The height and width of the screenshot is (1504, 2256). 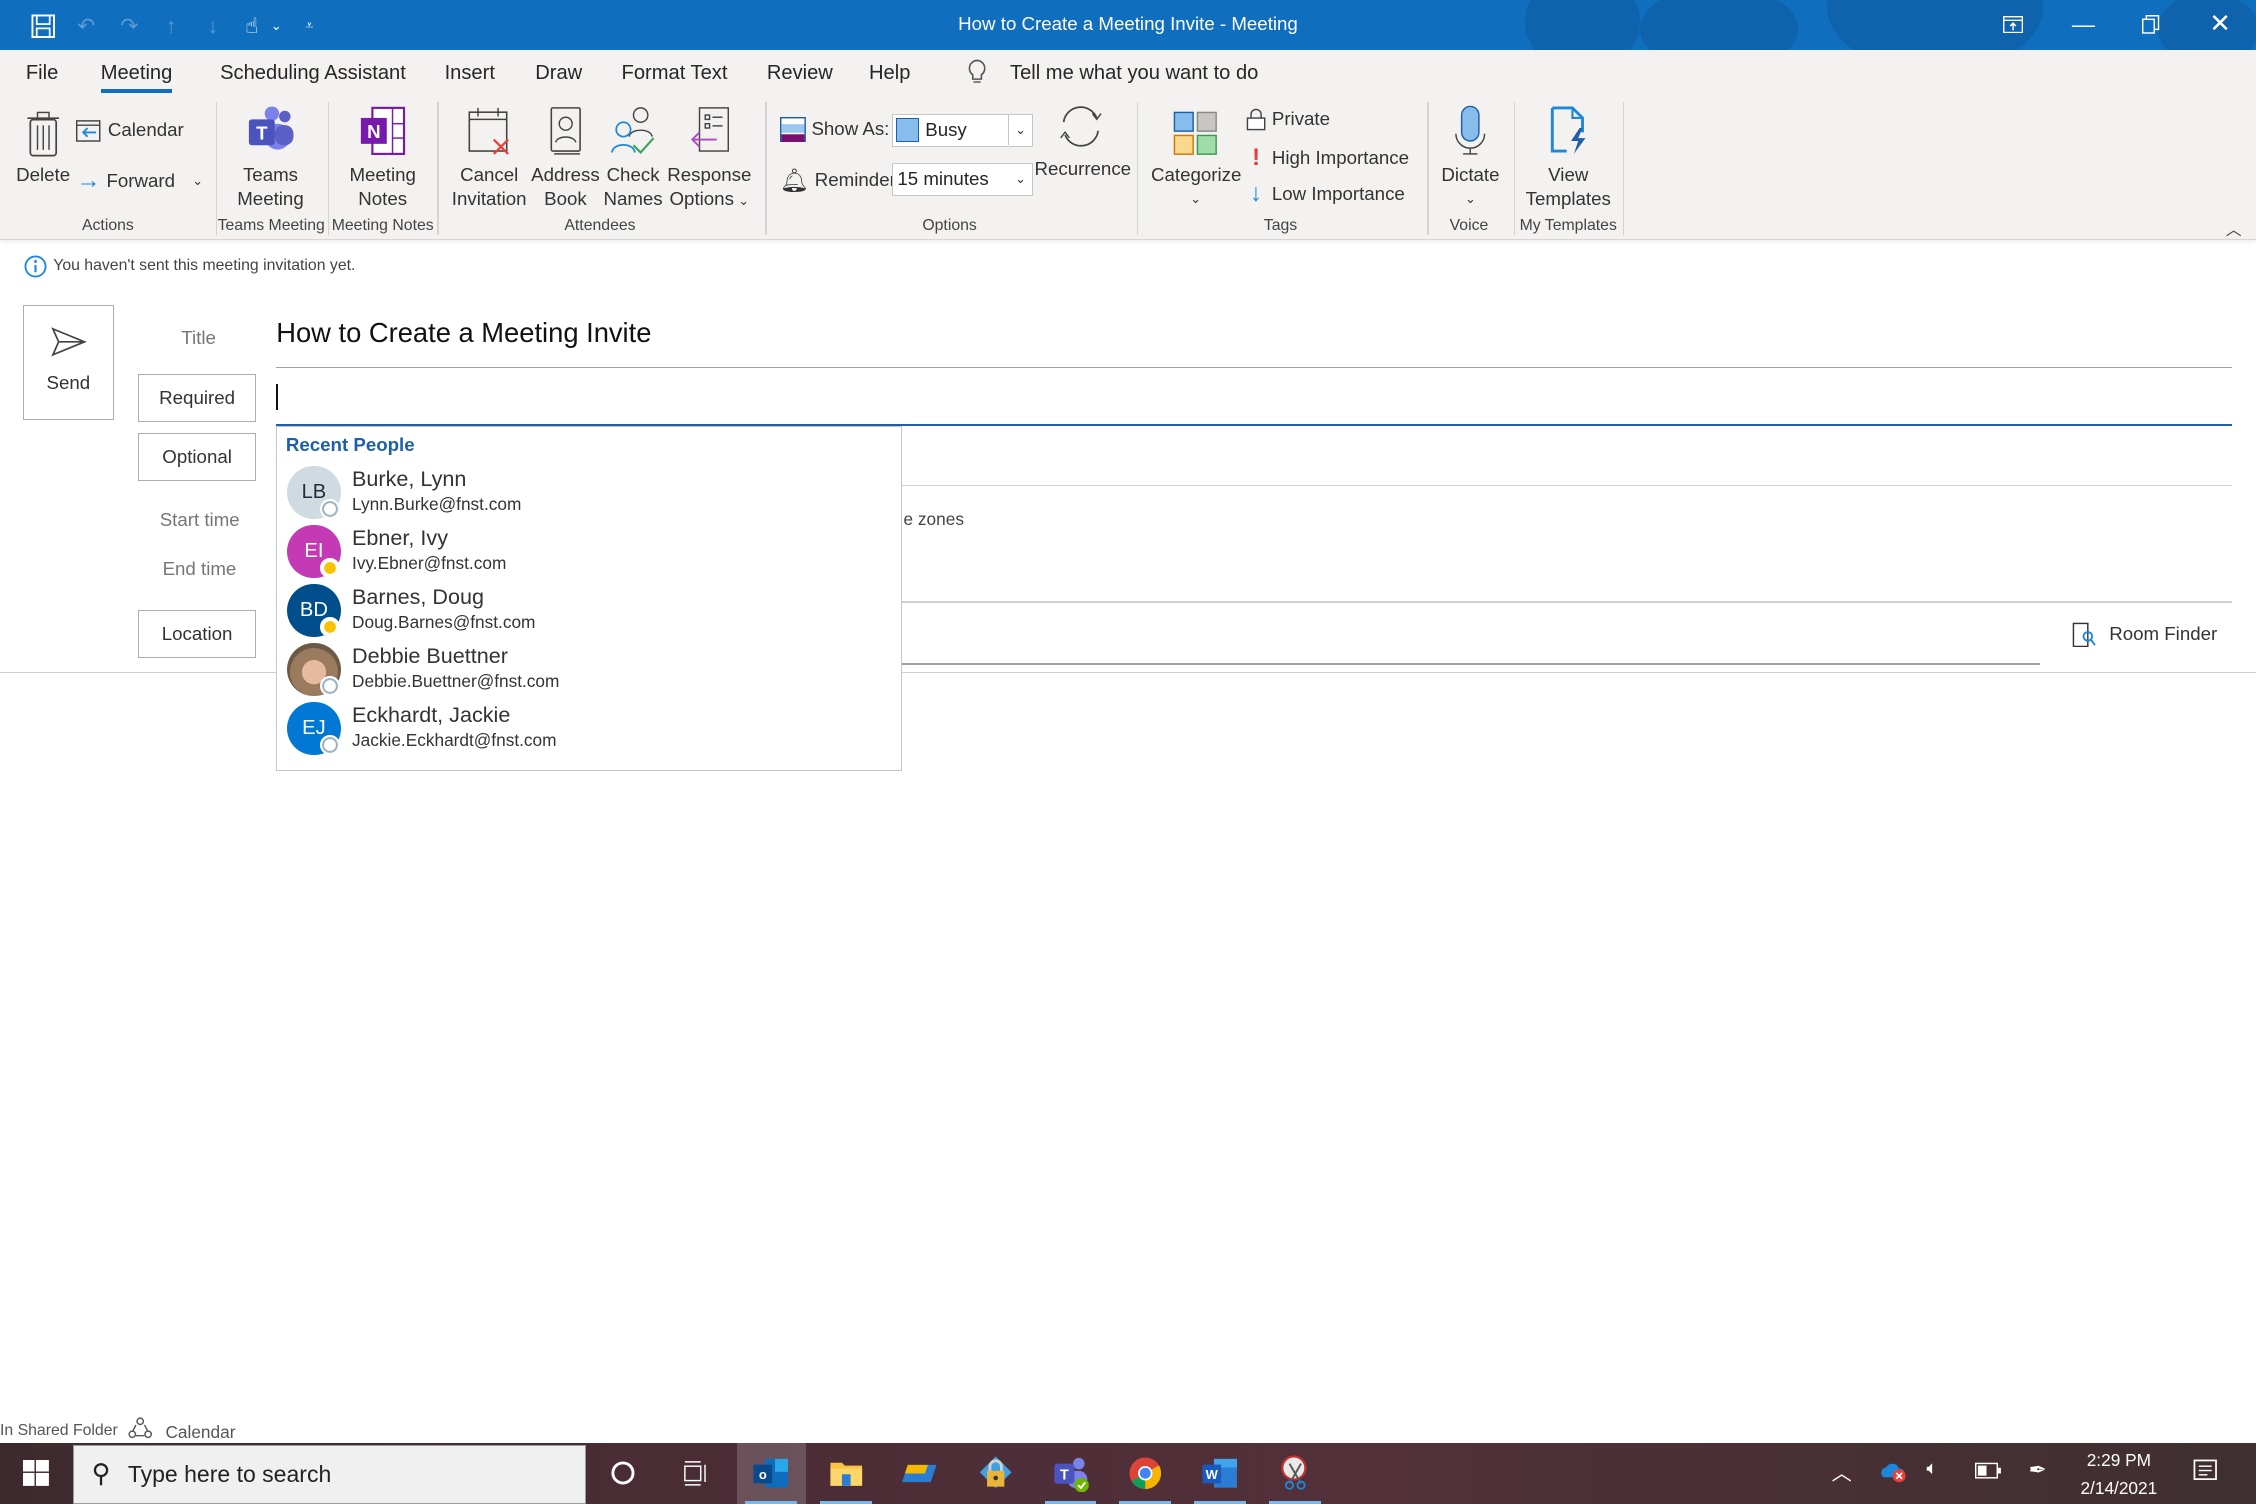 What do you see at coordinates (558, 73) in the screenshot?
I see `tab-draw: Draw` at bounding box center [558, 73].